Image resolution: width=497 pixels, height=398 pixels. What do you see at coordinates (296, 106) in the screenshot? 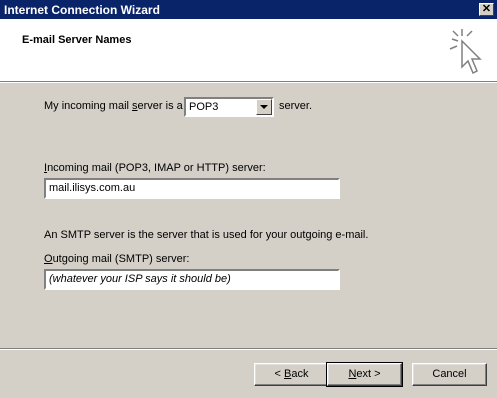
I see `incoming-type-suffix: server.` at bounding box center [296, 106].